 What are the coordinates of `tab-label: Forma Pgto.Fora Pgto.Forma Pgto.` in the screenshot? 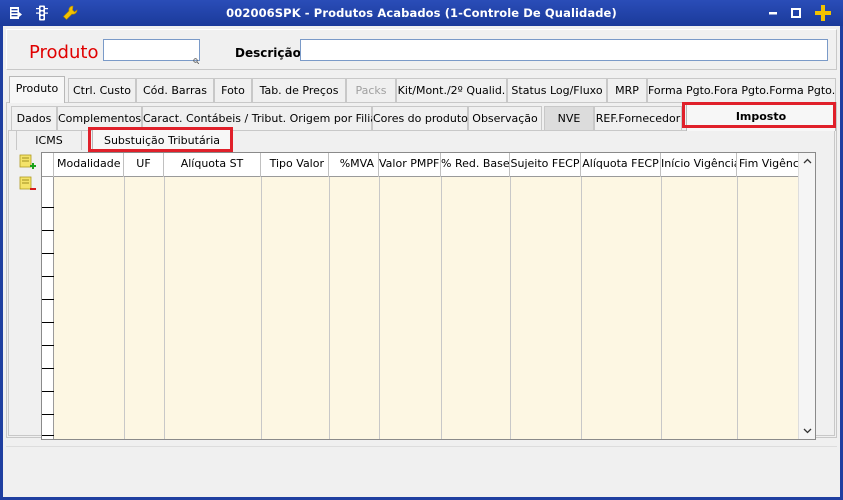 It's located at (742, 90).